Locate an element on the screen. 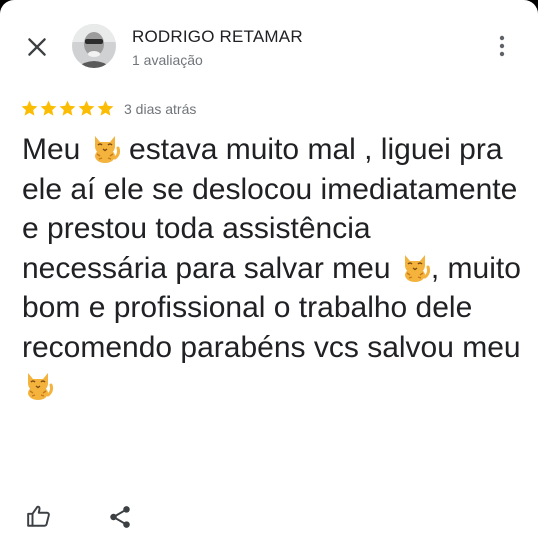 The height and width of the screenshot is (539, 538). share-button is located at coordinates (120, 517).